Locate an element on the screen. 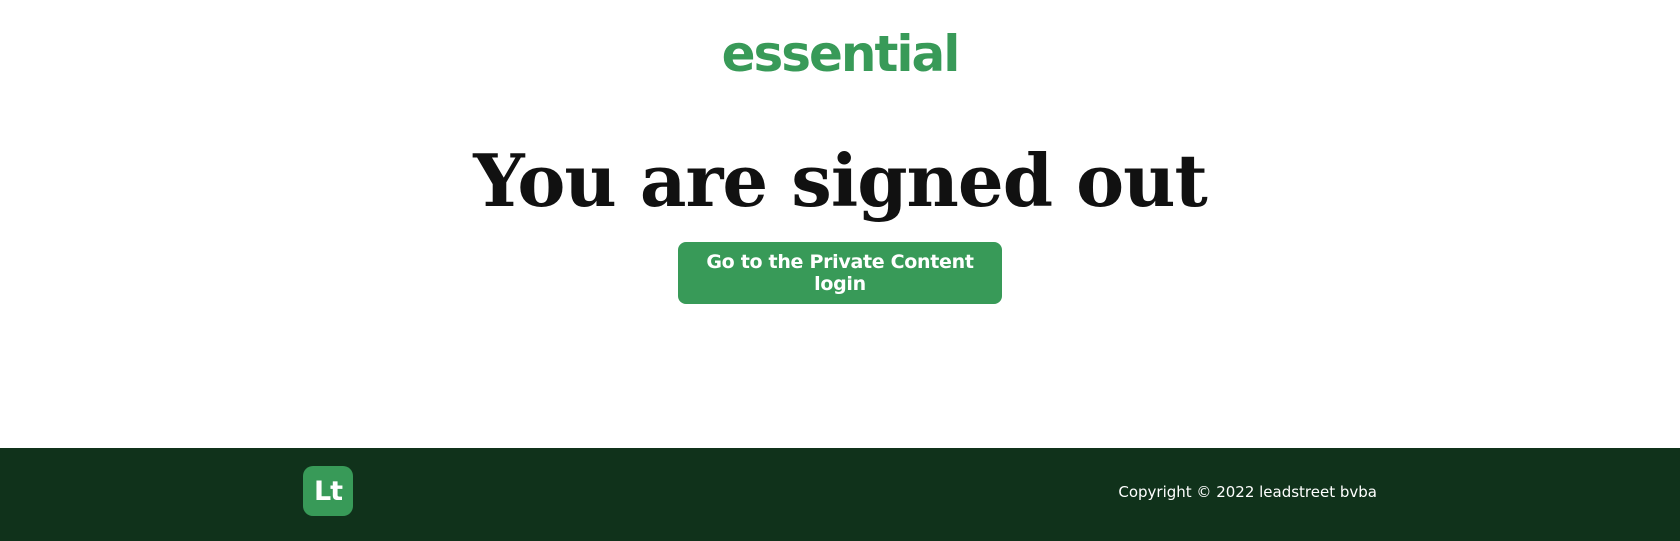 This screenshot has height=541, width=1680. brand-logo: essential is located at coordinates (840, 54).